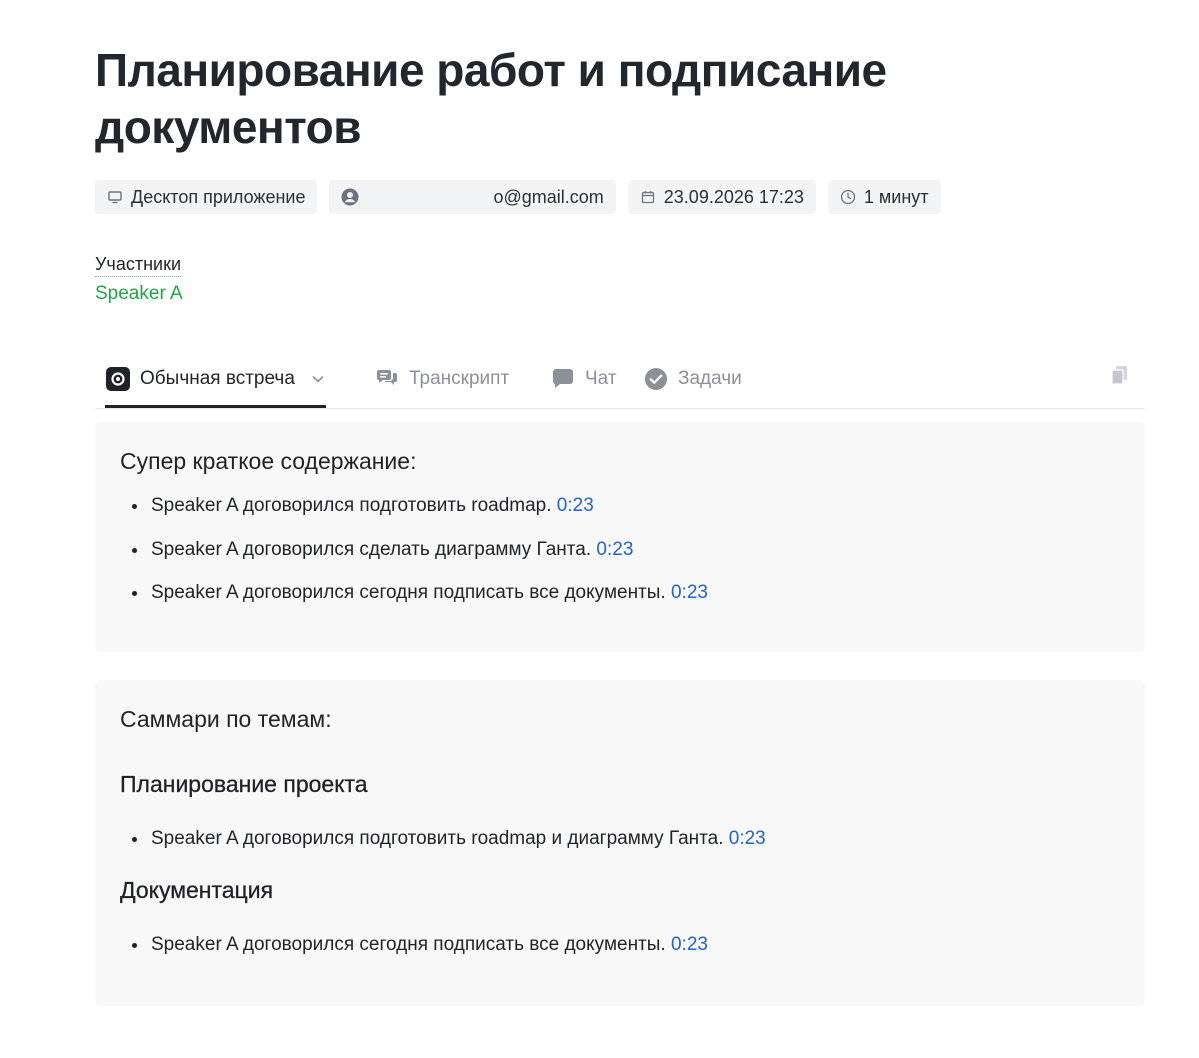 Image resolution: width=1199 pixels, height=1058 pixels. I want to click on tab-label: Обычная встреча, so click(217, 378).